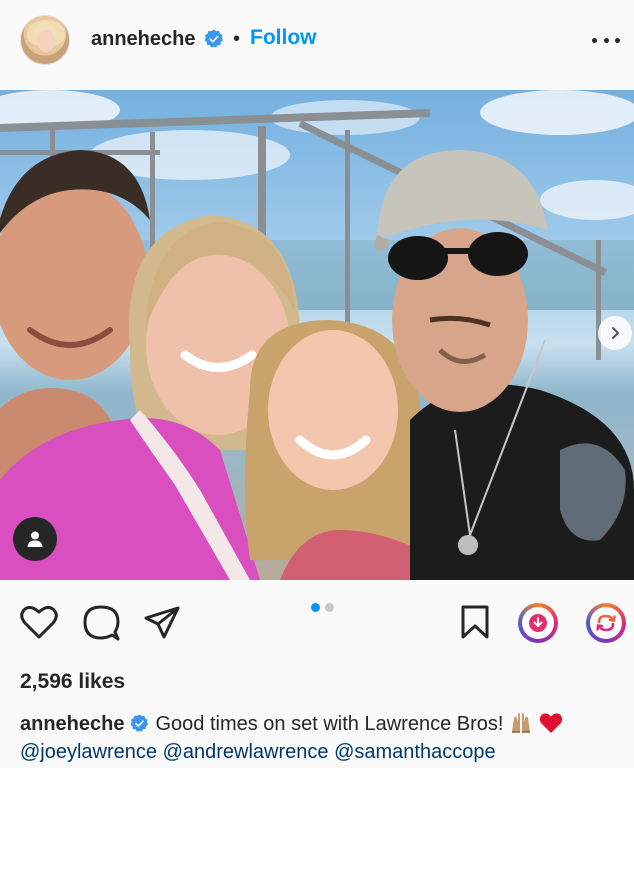 This screenshot has width=634, height=882. I want to click on likes-count: 2,596 likes, so click(72, 682).